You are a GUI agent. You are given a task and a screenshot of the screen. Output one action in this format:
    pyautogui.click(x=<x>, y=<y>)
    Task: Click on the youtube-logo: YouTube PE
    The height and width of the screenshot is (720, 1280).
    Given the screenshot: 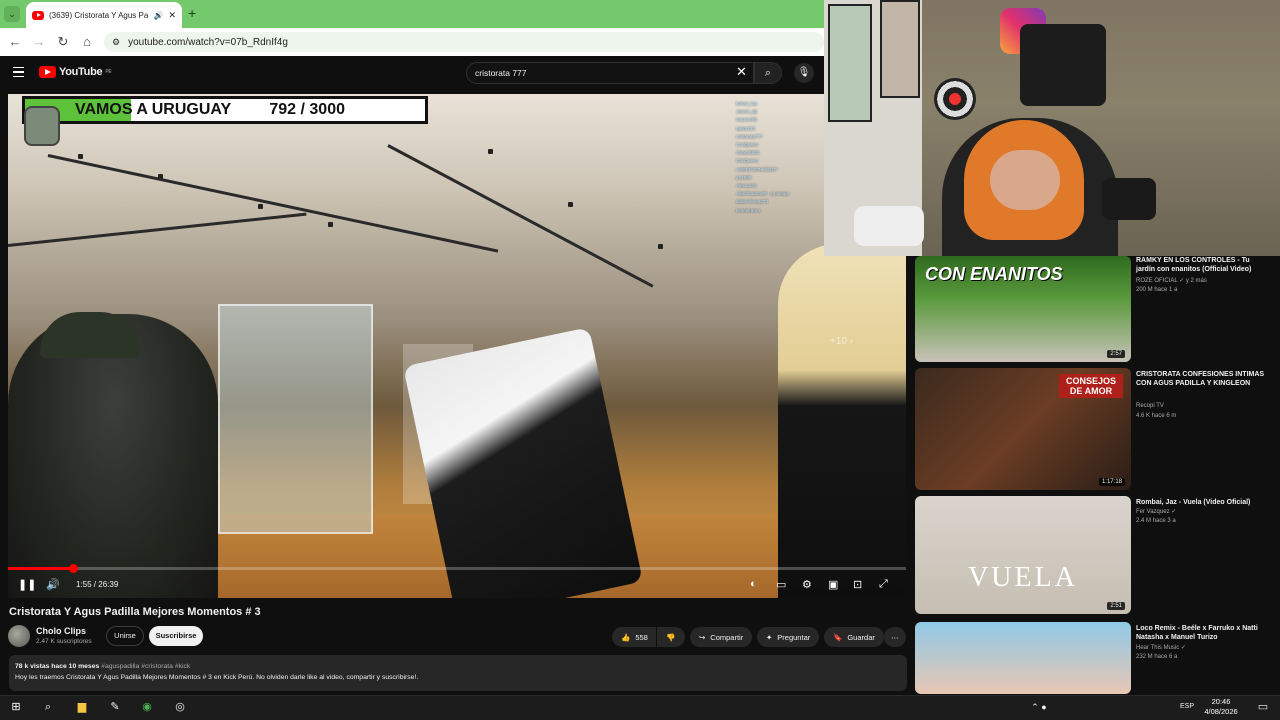 What is the action you would take?
    pyautogui.click(x=75, y=72)
    